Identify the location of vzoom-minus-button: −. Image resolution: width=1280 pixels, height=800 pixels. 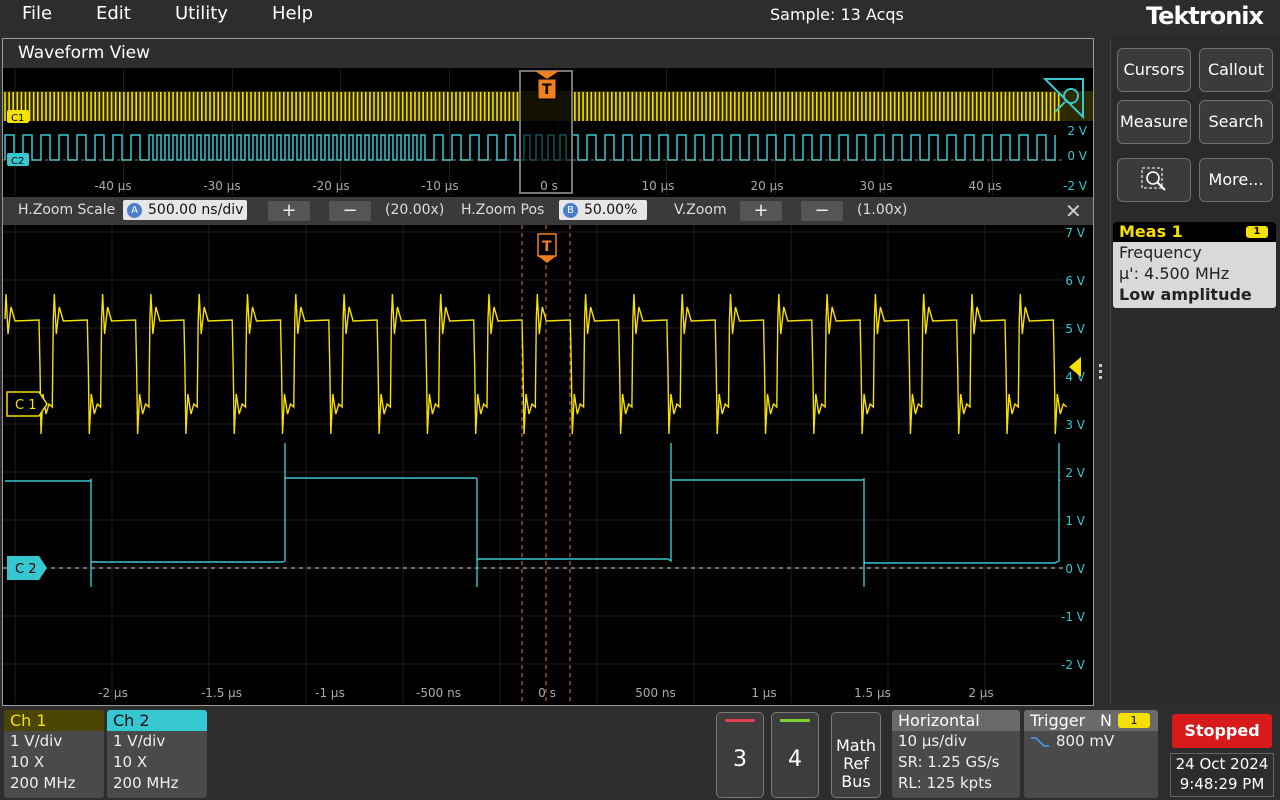
(822, 211).